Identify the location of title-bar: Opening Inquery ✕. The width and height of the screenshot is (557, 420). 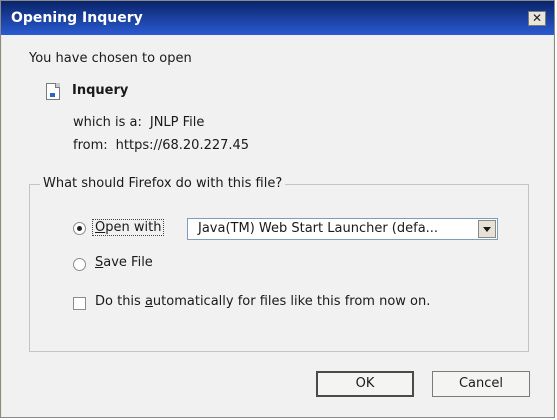
(277, 18).